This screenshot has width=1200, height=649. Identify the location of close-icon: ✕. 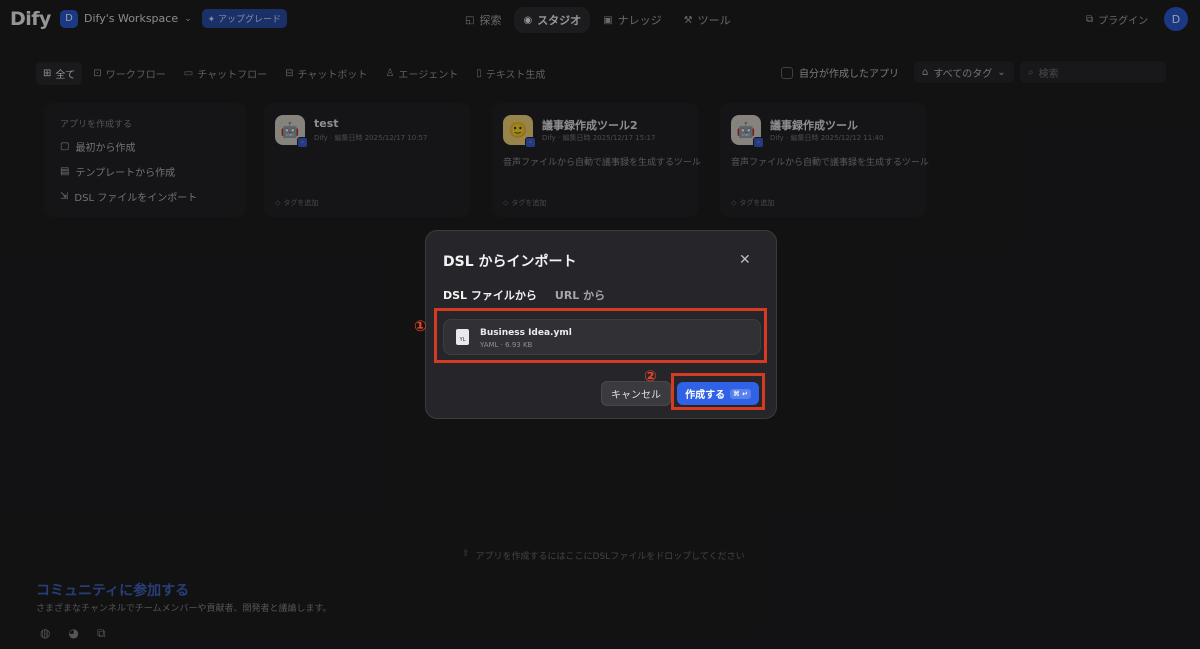
(745, 260).